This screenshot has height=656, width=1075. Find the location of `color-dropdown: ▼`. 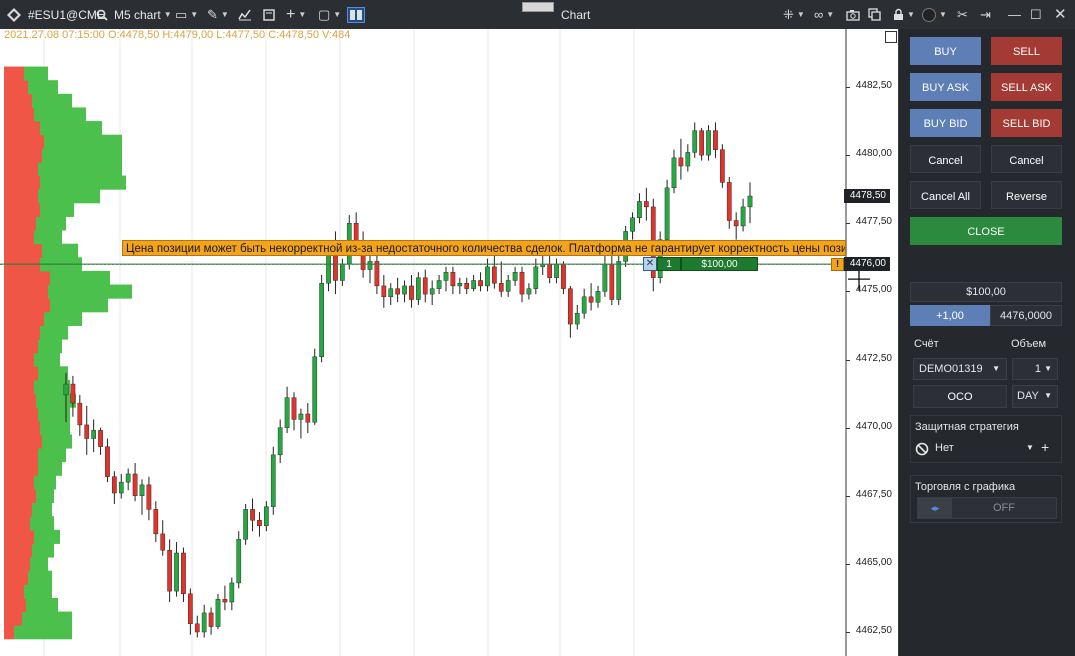

color-dropdown: ▼ is located at coordinates (934, 14).